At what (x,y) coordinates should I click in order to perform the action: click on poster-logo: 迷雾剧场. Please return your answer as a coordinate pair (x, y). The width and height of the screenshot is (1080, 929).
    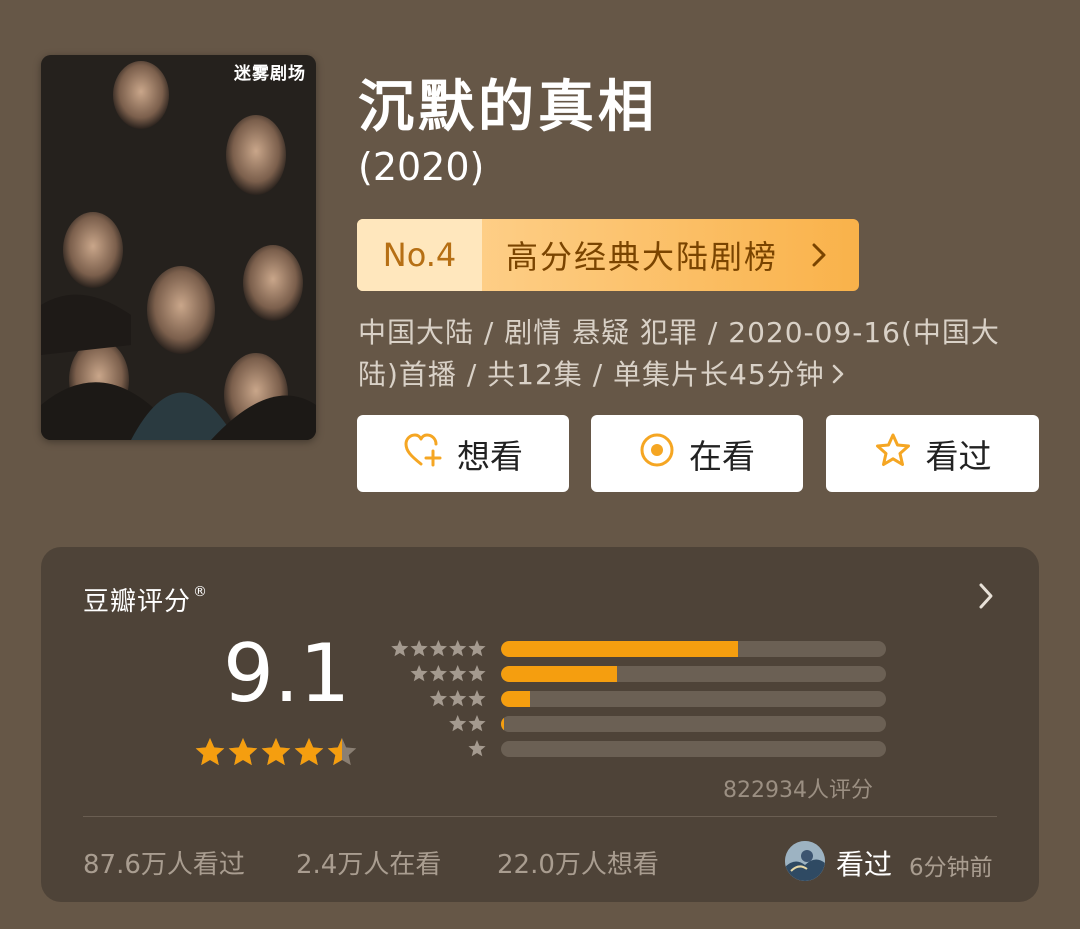
    Looking at the image, I should click on (270, 74).